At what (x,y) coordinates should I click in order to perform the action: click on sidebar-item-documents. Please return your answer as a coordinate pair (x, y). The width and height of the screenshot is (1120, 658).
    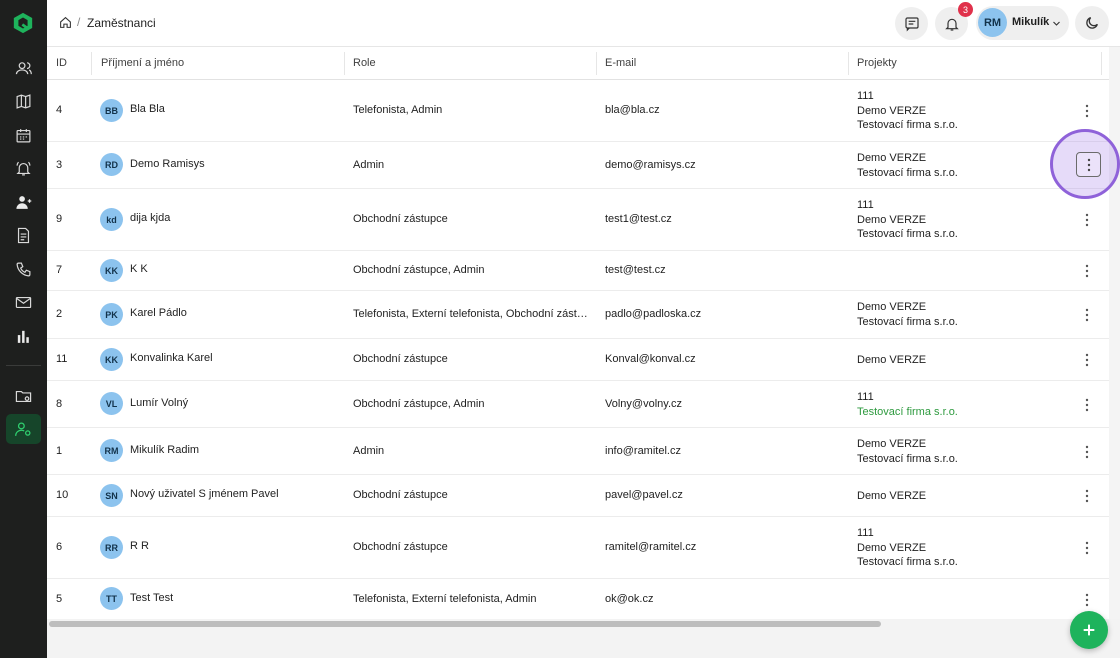
    Looking at the image, I should click on (23, 235).